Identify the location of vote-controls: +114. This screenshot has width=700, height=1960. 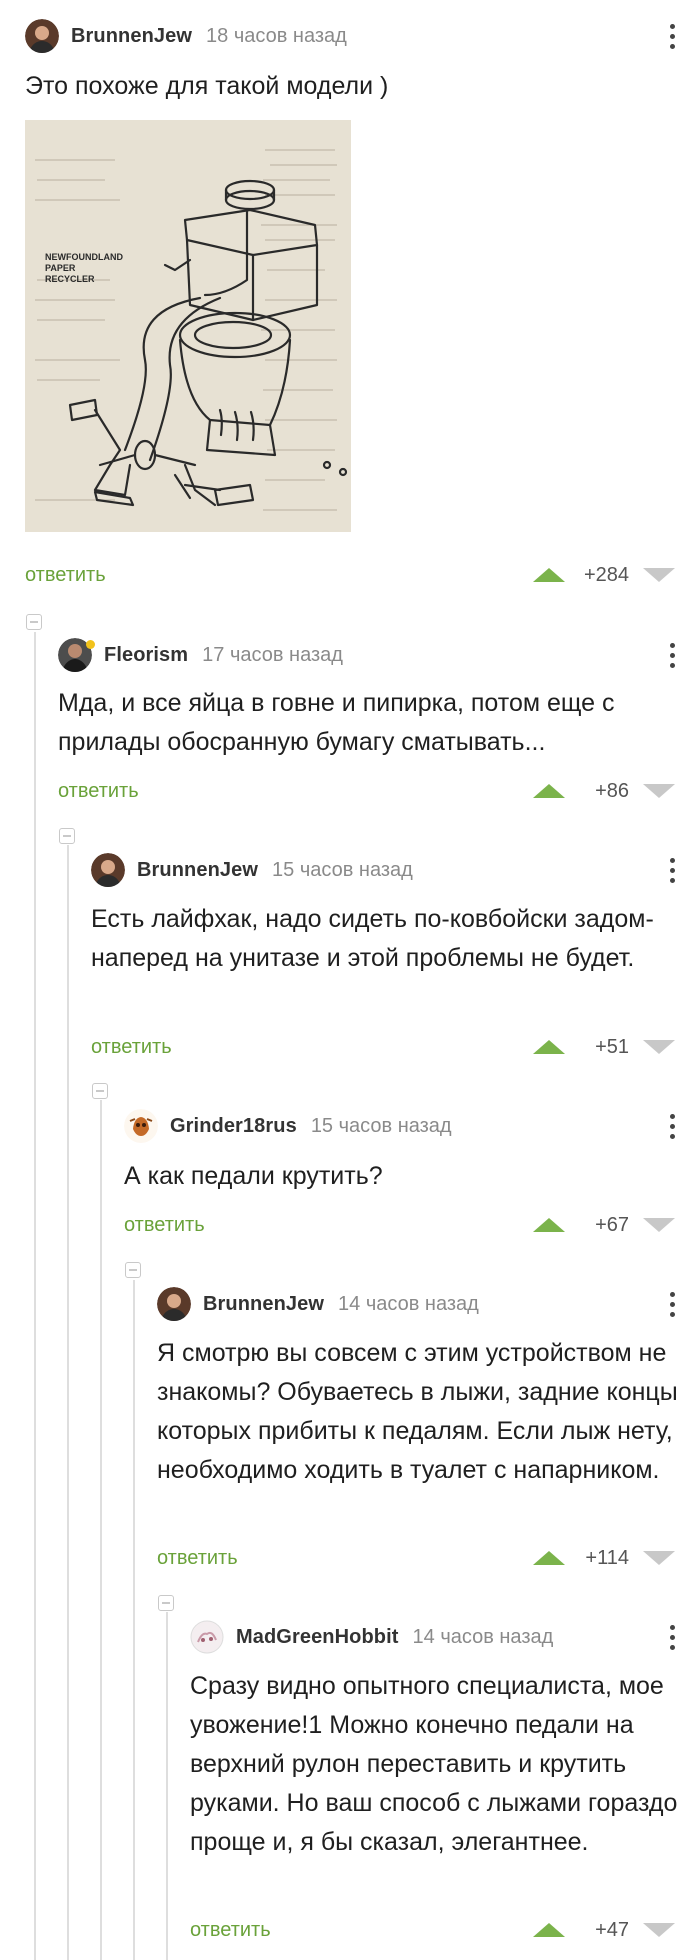
(604, 1558).